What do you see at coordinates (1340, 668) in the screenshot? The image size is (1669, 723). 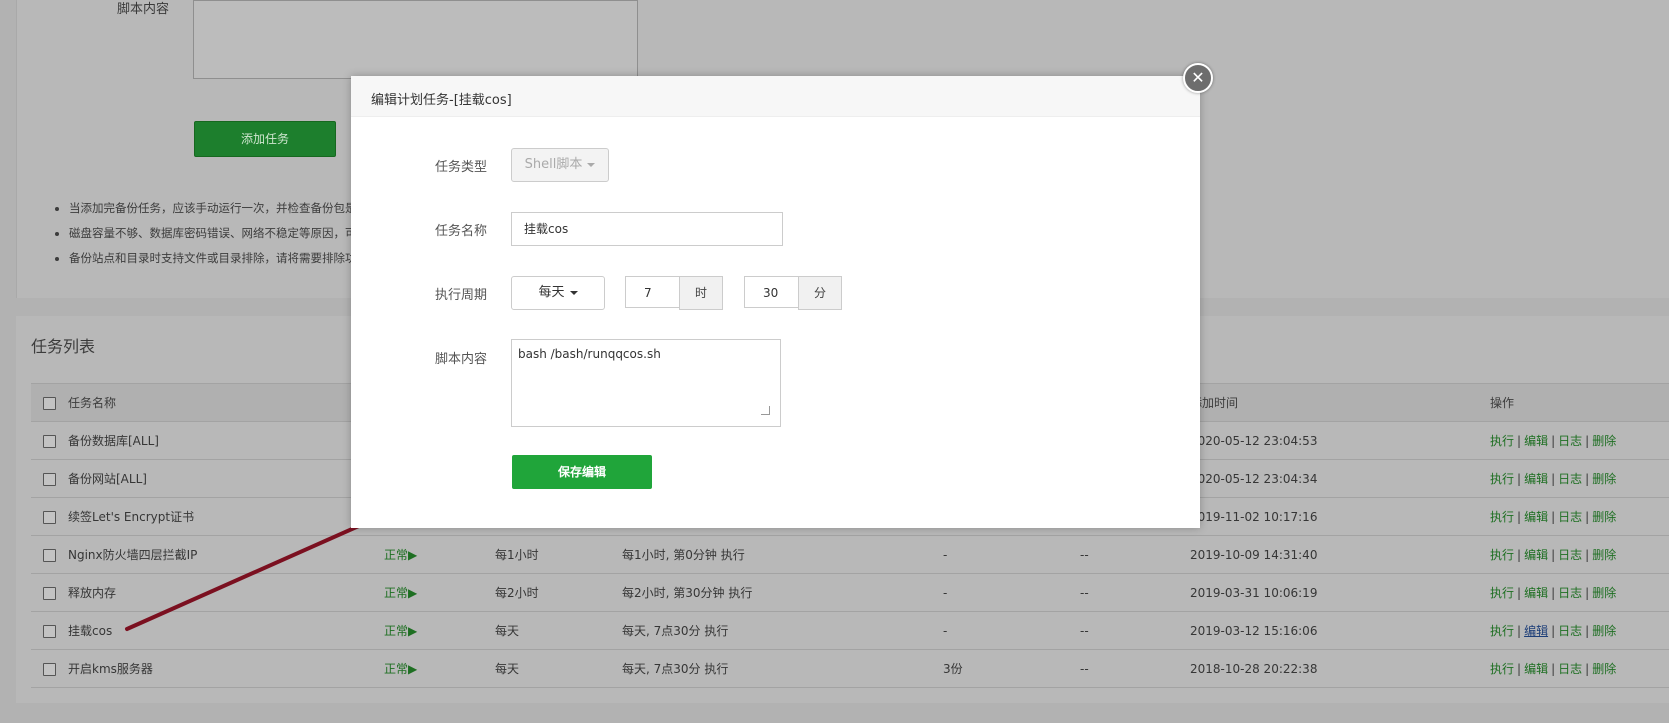 I see `task-added-cell: 2018-10-28 20:22:38` at bounding box center [1340, 668].